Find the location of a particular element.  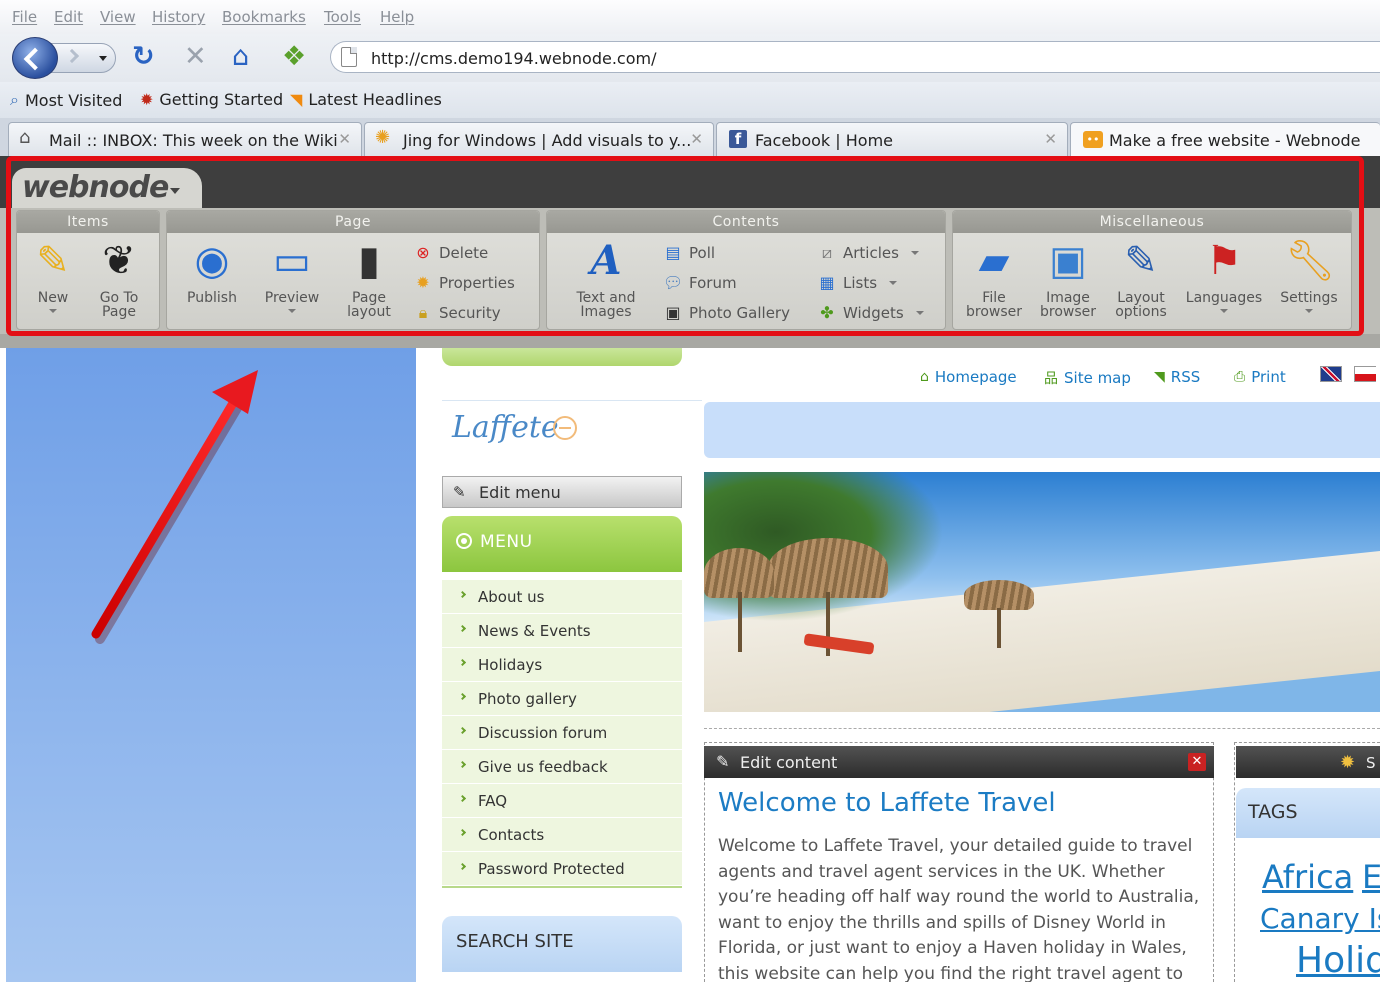

button-label: Page is located at coordinates (369, 298).